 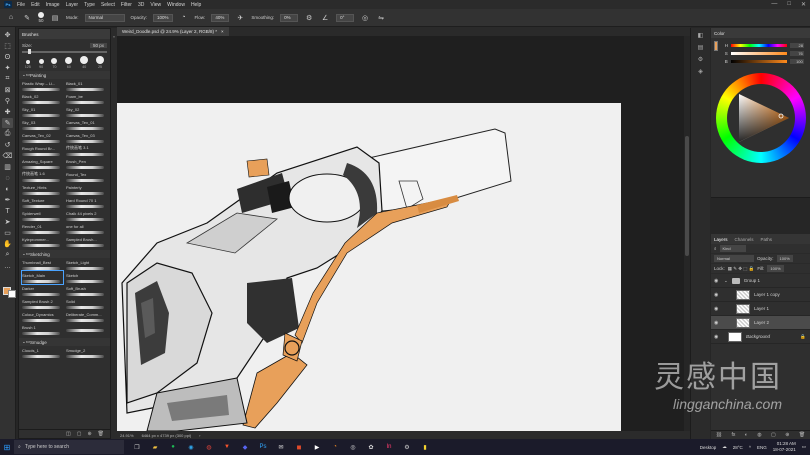 What do you see at coordinates (42, 277) in the screenshot?
I see `brush-preset: Sketch_Main` at bounding box center [42, 277].